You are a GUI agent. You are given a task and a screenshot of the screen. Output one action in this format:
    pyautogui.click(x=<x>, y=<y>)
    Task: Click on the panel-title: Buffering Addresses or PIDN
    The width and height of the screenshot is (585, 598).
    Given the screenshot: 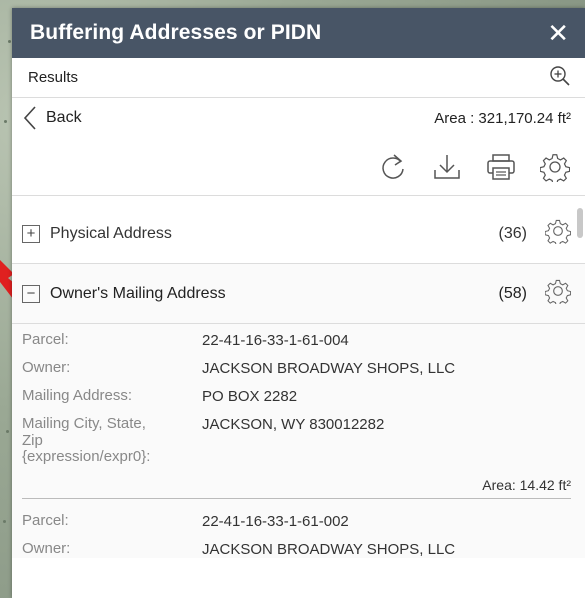 What is the action you would take?
    pyautogui.click(x=176, y=32)
    